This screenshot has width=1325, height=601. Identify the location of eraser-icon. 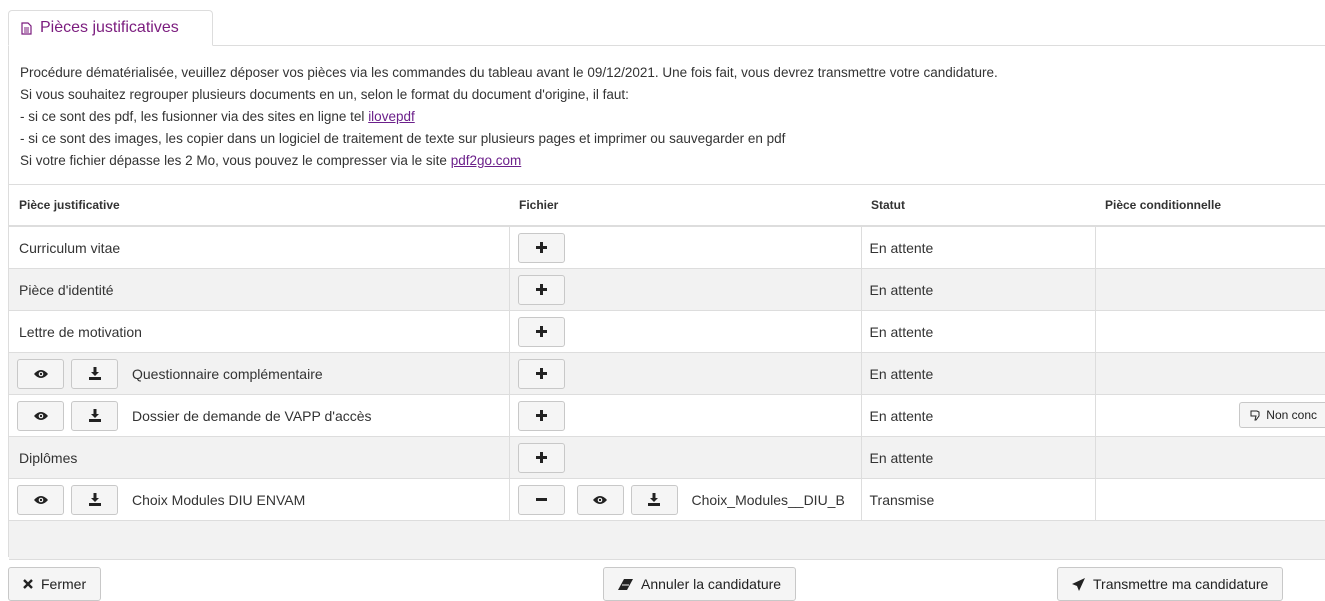
(625, 584).